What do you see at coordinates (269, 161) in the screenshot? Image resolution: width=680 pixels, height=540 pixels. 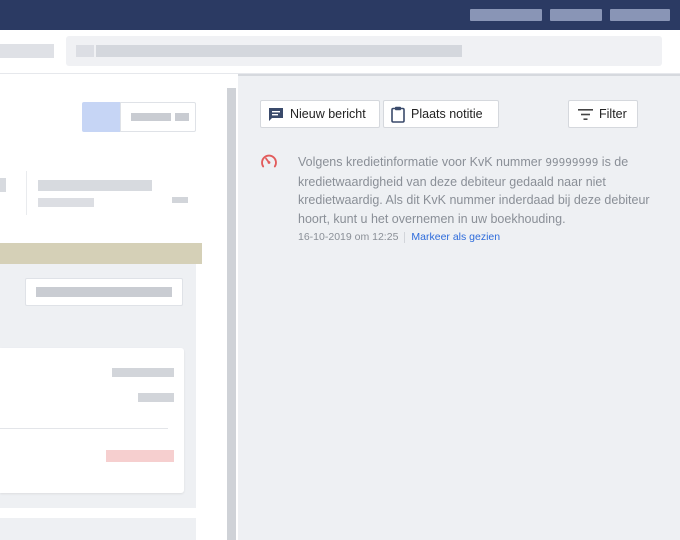 I see `speedometer-icon` at bounding box center [269, 161].